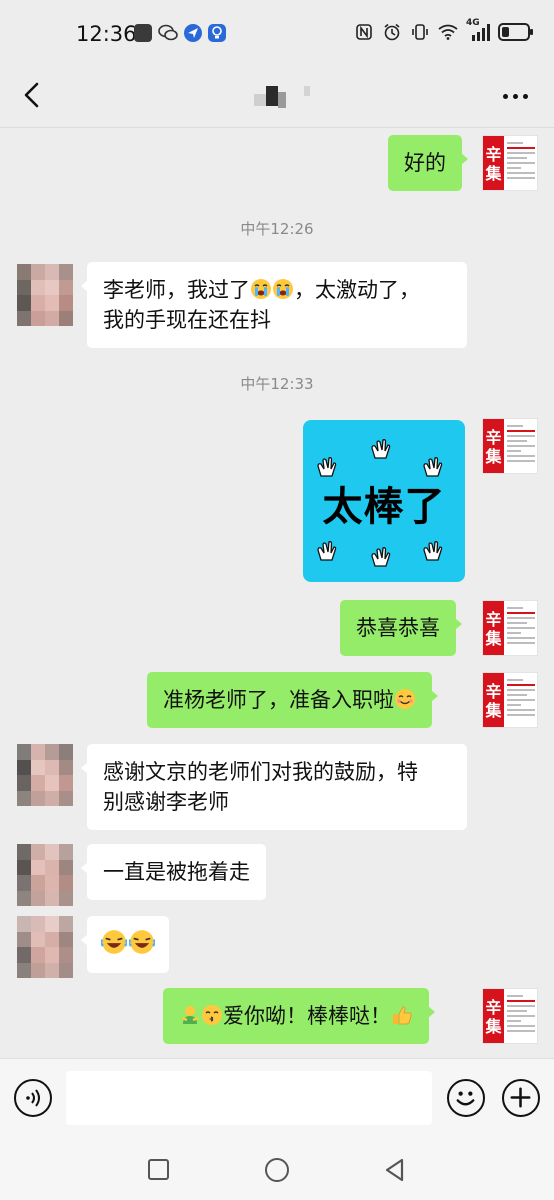 The width and height of the screenshot is (554, 1200). I want to click on kiss-emoji-icon, so click(212, 1015).